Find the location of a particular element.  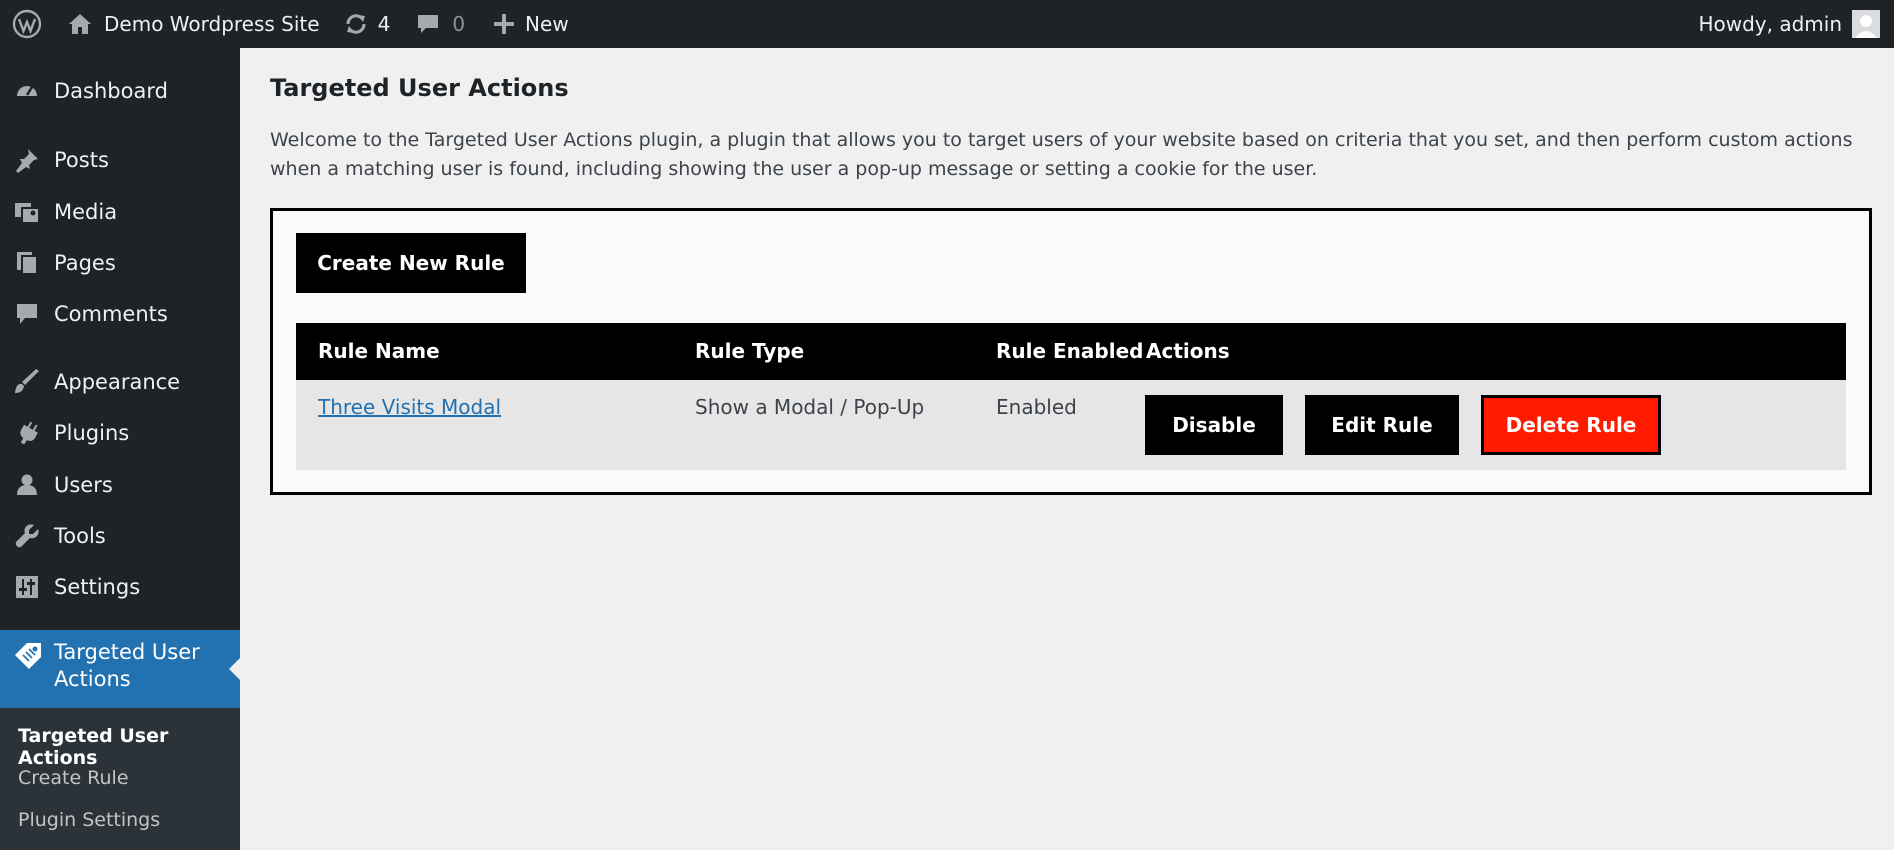

menu-item-label: Comments is located at coordinates (111, 314).